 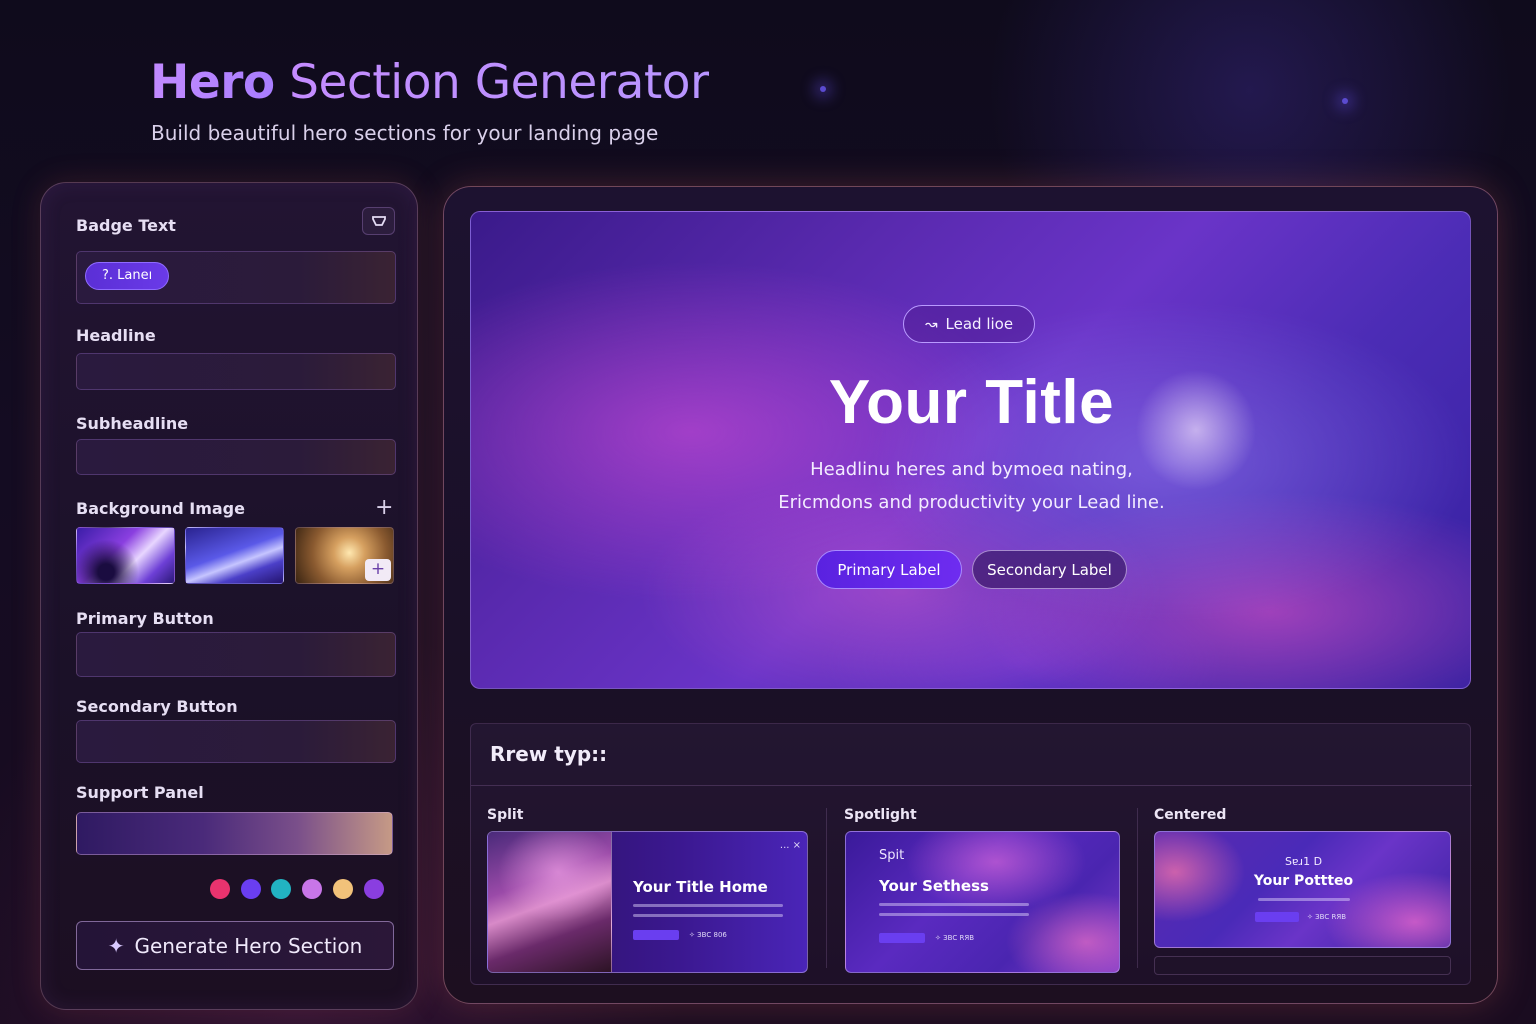 What do you see at coordinates (248, 945) in the screenshot?
I see `generate-label: Generate Hero Section` at bounding box center [248, 945].